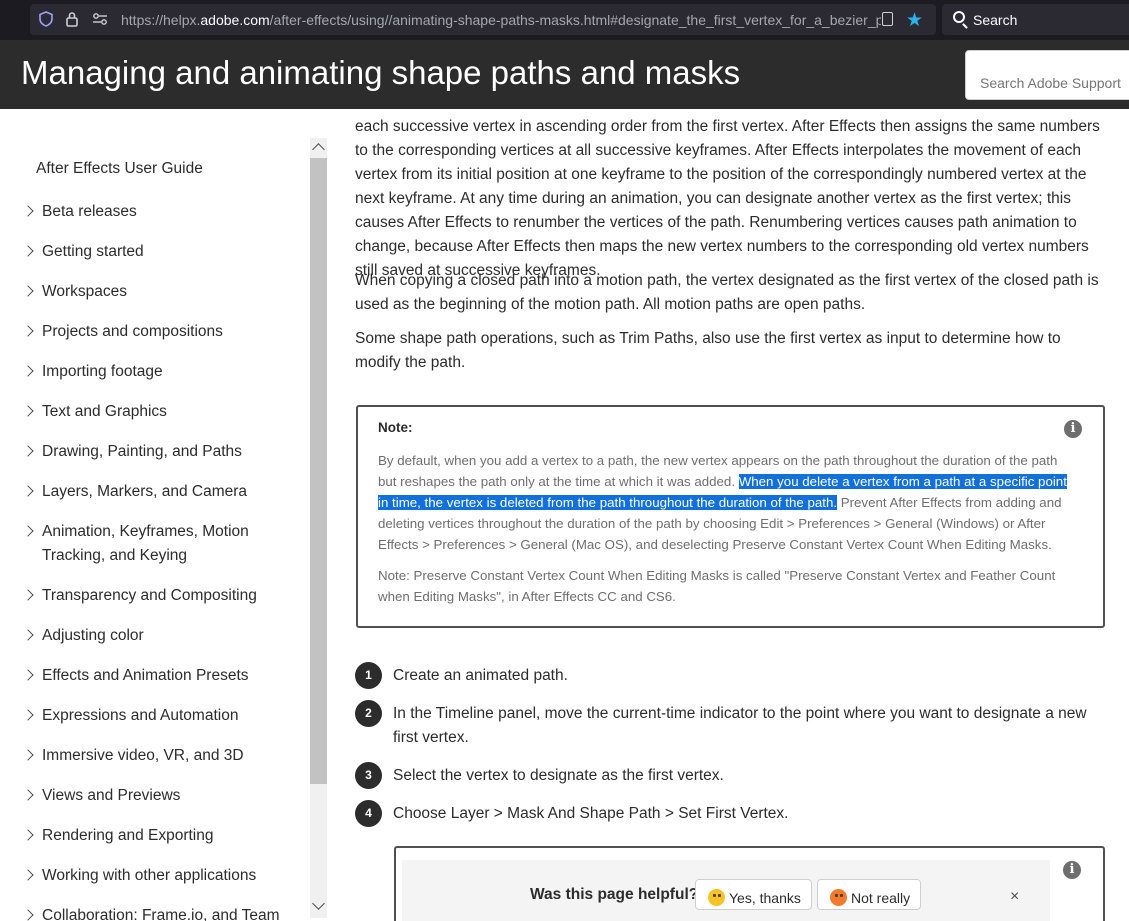 This screenshot has width=1129, height=921. What do you see at coordinates (93, 635) in the screenshot?
I see `sidebar-item-label: Adjusting color` at bounding box center [93, 635].